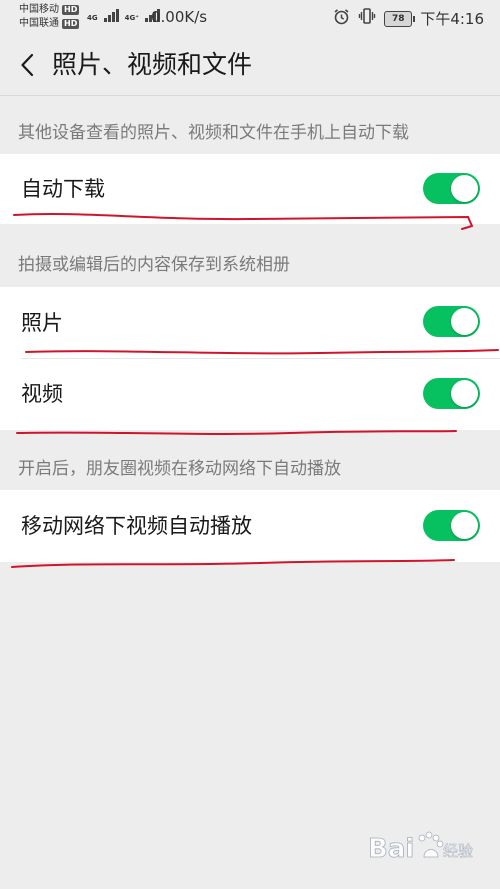  Describe the element at coordinates (63, 189) in the screenshot. I see `row-label: 自动下载` at that location.